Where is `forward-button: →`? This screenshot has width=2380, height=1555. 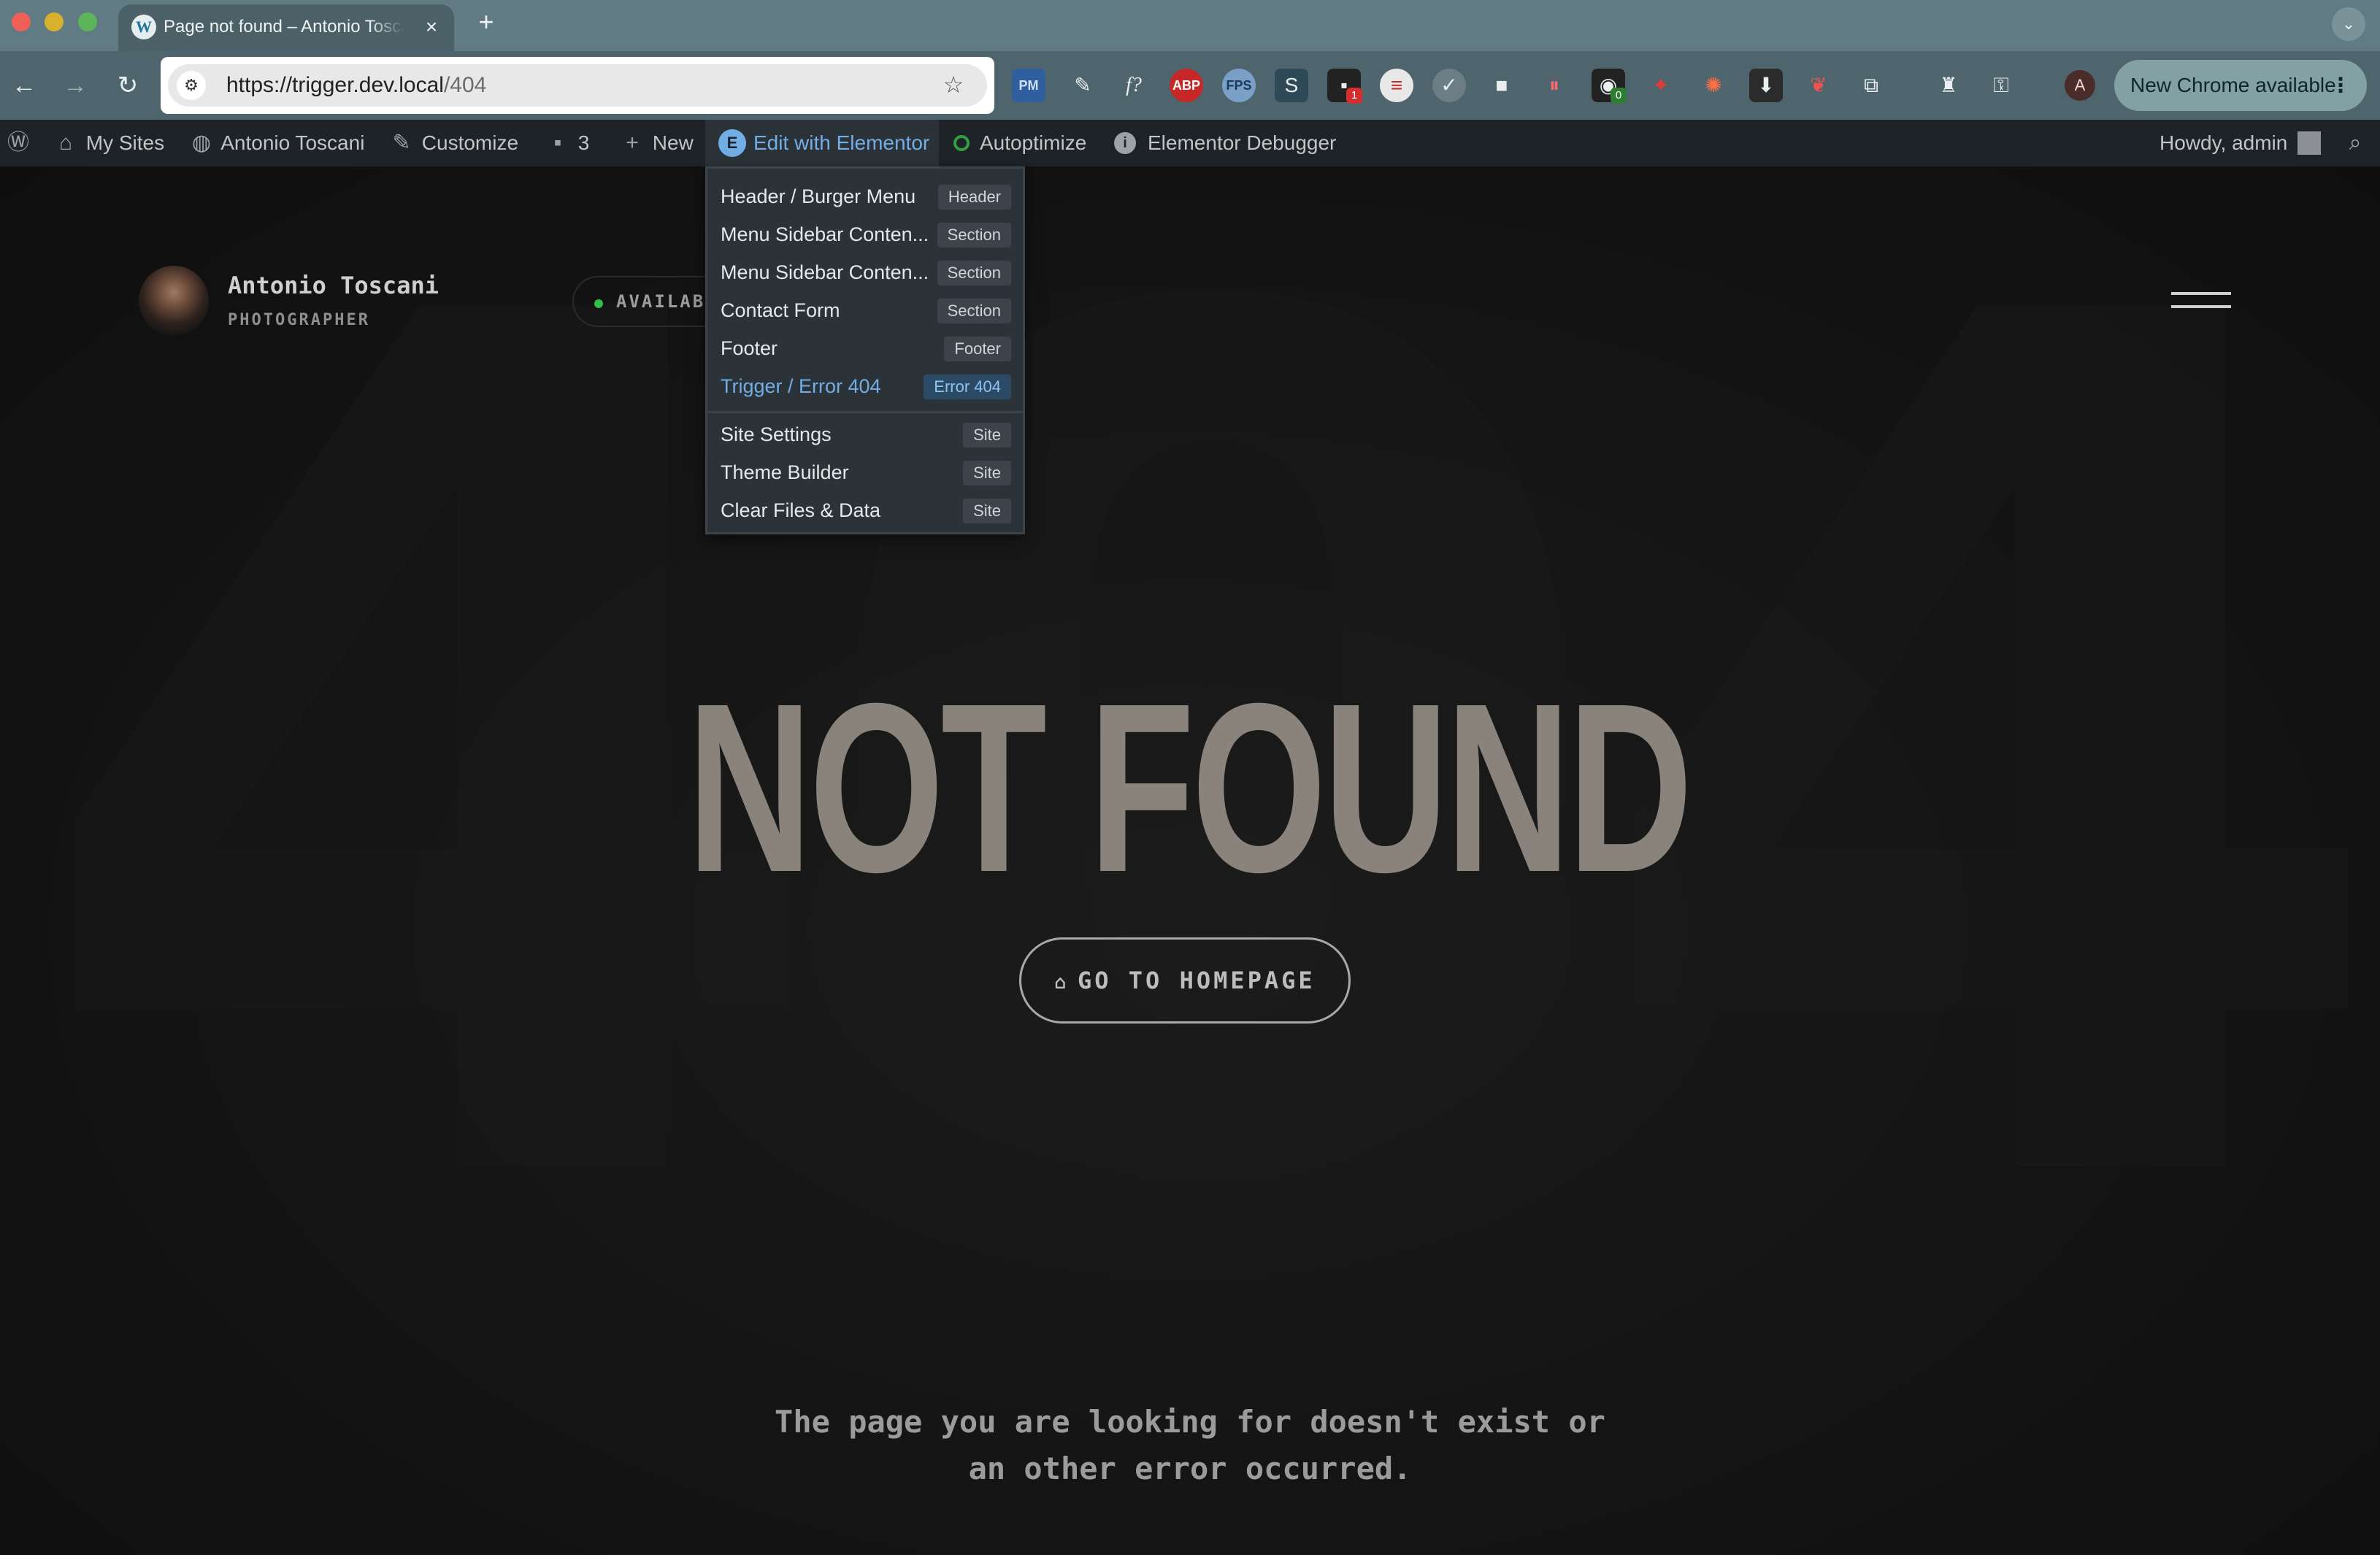
forward-button: → is located at coordinates (75, 85).